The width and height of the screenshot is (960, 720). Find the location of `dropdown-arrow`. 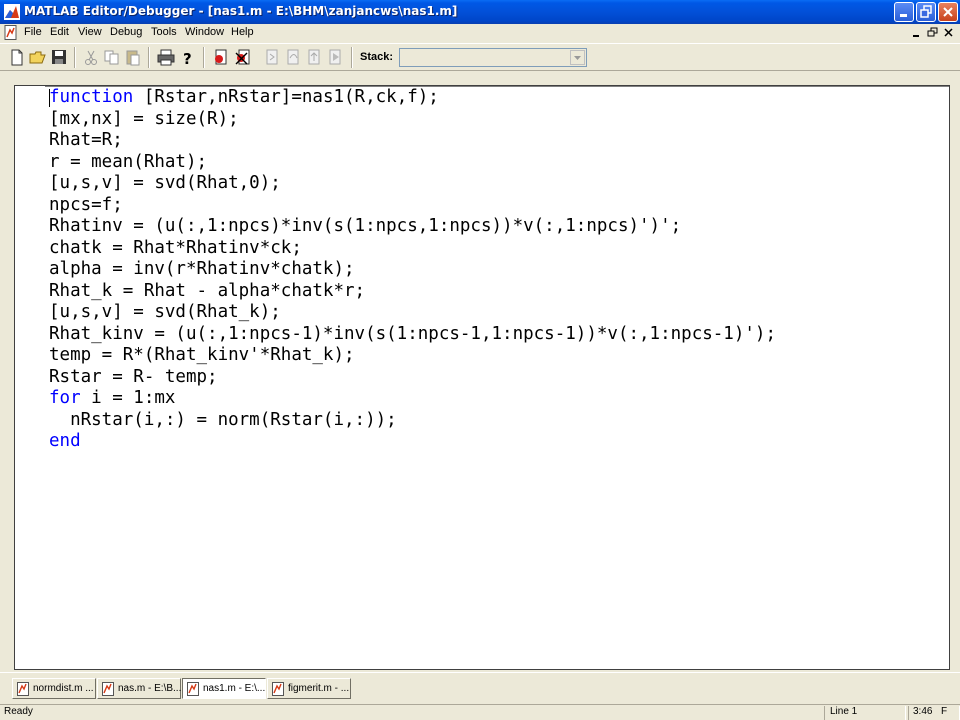

dropdown-arrow is located at coordinates (577, 57).